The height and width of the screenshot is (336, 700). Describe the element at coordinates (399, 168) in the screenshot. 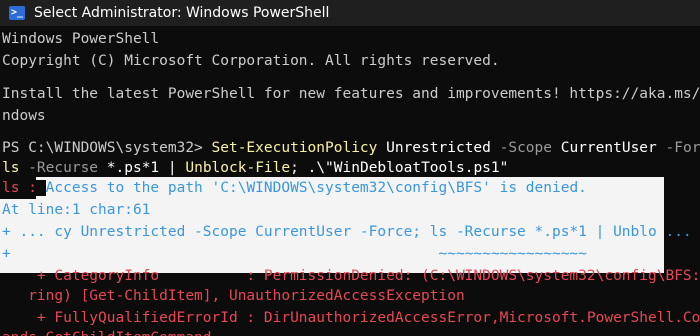

I see `argument: ; .\"WinDebloatTools.ps1"` at that location.